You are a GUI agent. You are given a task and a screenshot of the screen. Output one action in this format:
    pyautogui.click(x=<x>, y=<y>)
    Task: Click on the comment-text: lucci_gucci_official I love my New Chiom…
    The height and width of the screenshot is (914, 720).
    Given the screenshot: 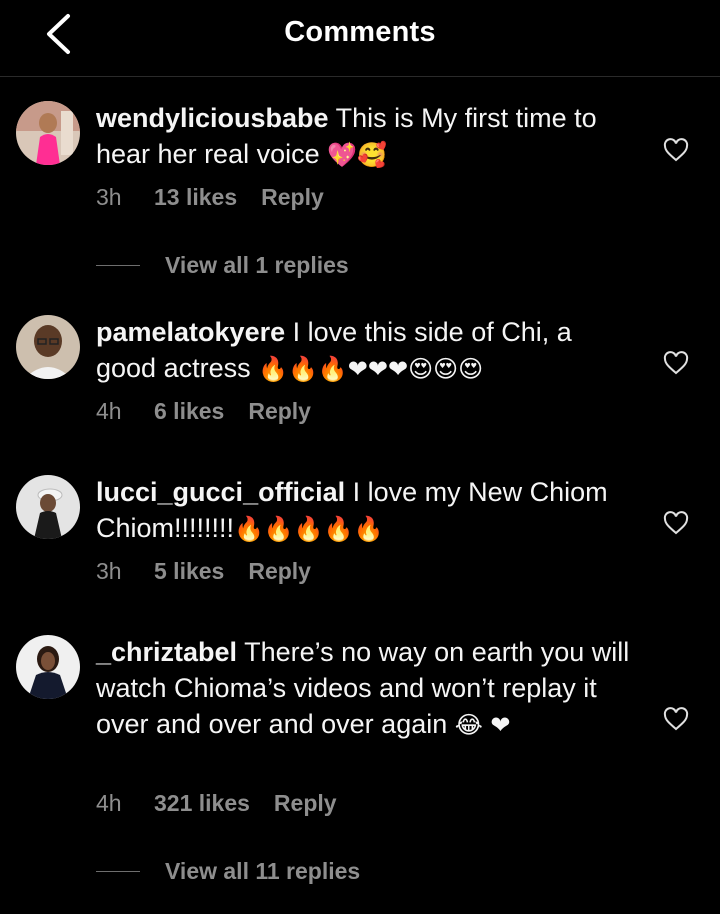 What is the action you would take?
    pyautogui.click(x=366, y=510)
    